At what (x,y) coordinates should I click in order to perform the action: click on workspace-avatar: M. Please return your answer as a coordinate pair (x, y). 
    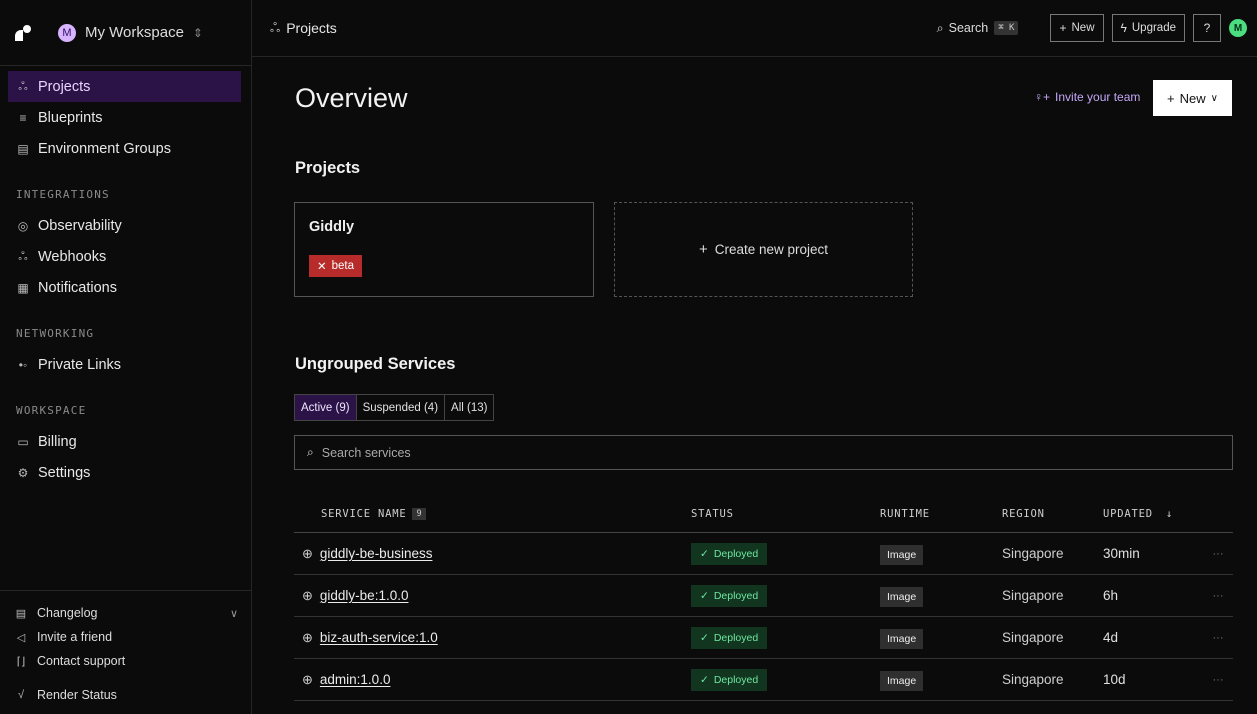
    Looking at the image, I should click on (67, 32).